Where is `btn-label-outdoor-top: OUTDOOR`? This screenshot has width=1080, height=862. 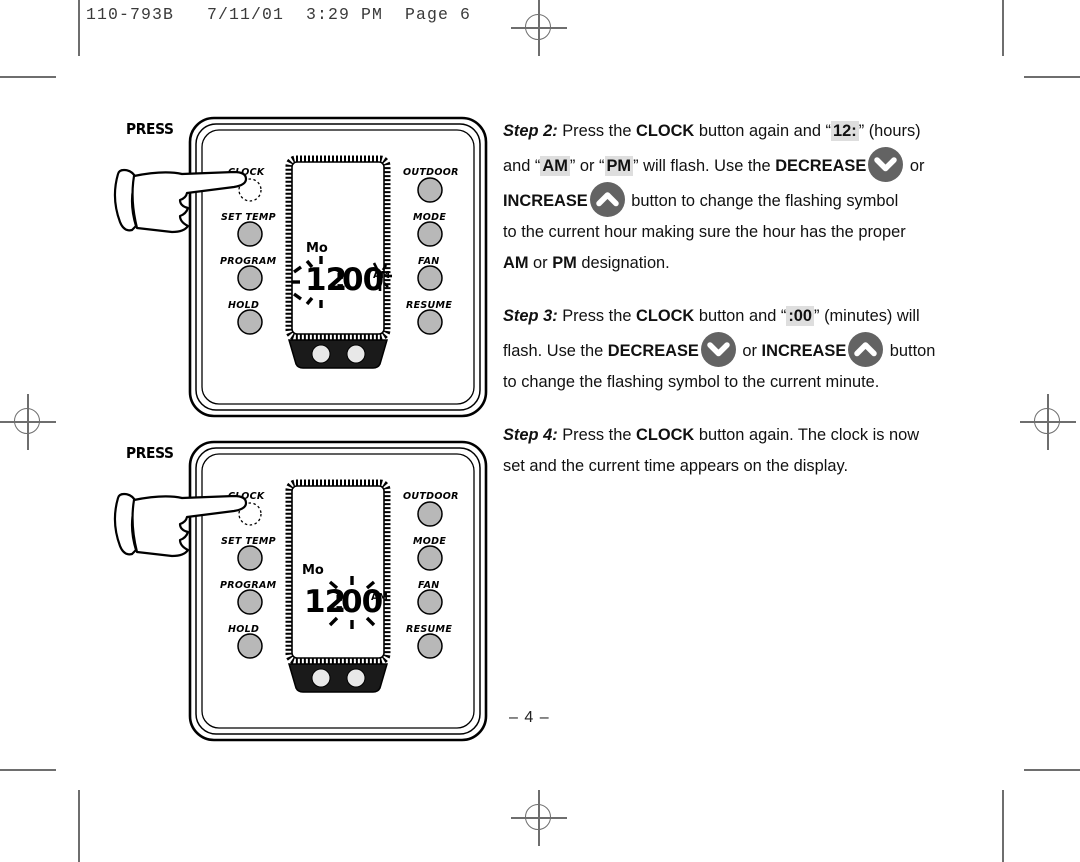 btn-label-outdoor-top: OUTDOOR is located at coordinates (431, 172).